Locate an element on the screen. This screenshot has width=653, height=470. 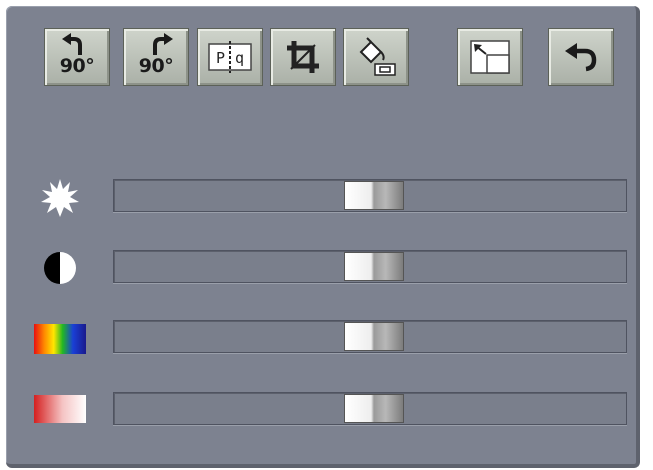
saturation-slider-thumb is located at coordinates (374, 336).